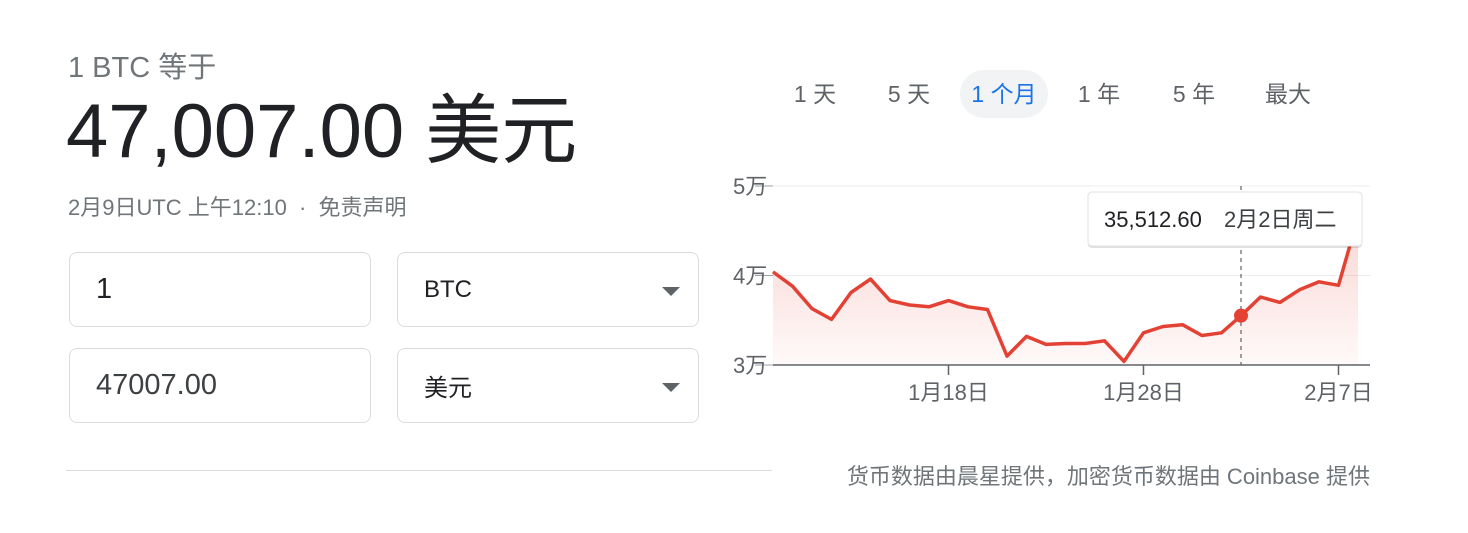 The image size is (1468, 533). Describe the element at coordinates (750, 365) in the screenshot. I see `y-tick-label: 3万` at that location.